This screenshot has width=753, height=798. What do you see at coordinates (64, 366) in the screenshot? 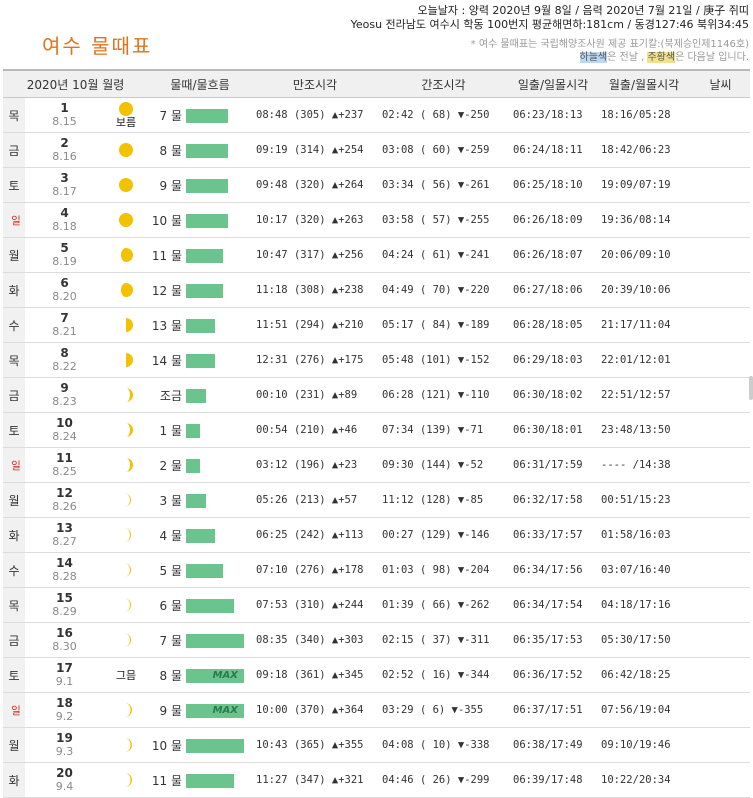
I see `lunar-date: 8.22` at bounding box center [64, 366].